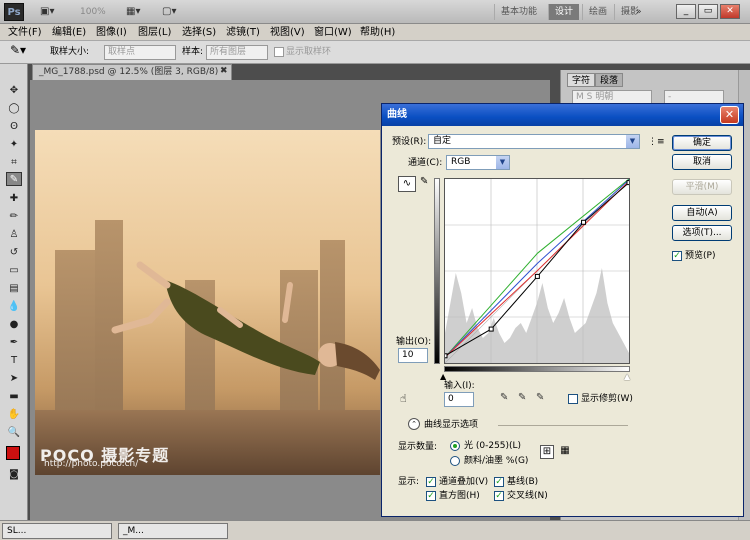  Describe the element at coordinates (702, 213) in the screenshot. I see `auto-button: 自动(A)` at that location.